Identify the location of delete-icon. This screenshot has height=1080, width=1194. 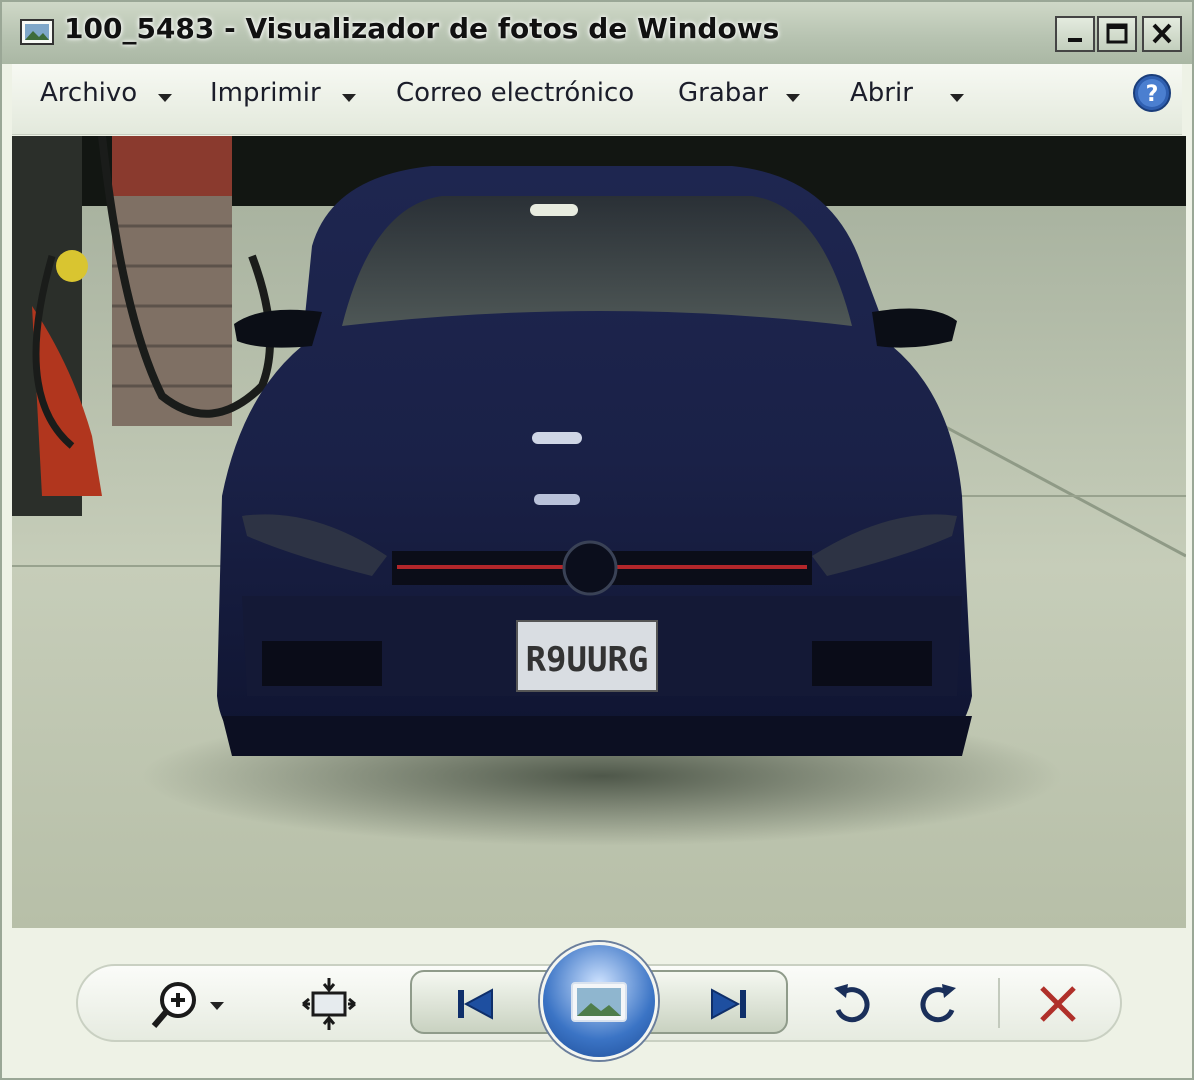
(1058, 1004).